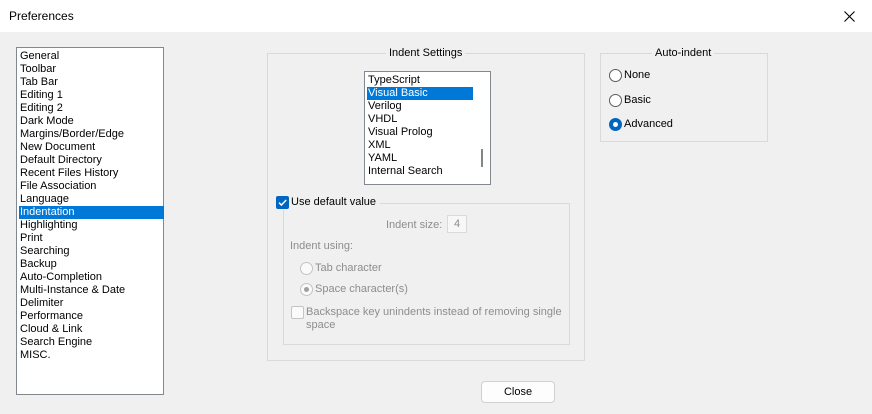 This screenshot has width=872, height=414. Describe the element at coordinates (91, 225) in the screenshot. I see `category-item-highlighting: Highlighting` at that location.